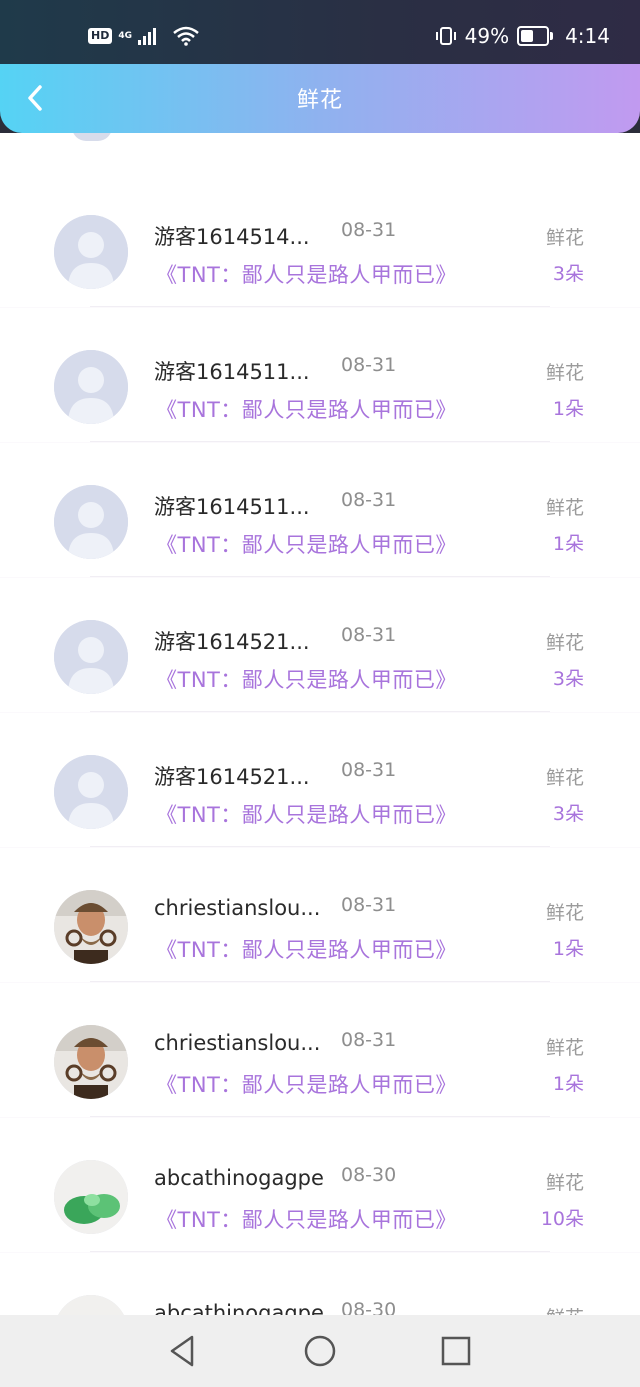  Describe the element at coordinates (320, 240) in the screenshot. I see `list-item: 游客1614514... 08-31 《TNT：鄙人只是路人甲而已》 鲜花 3朵` at that location.